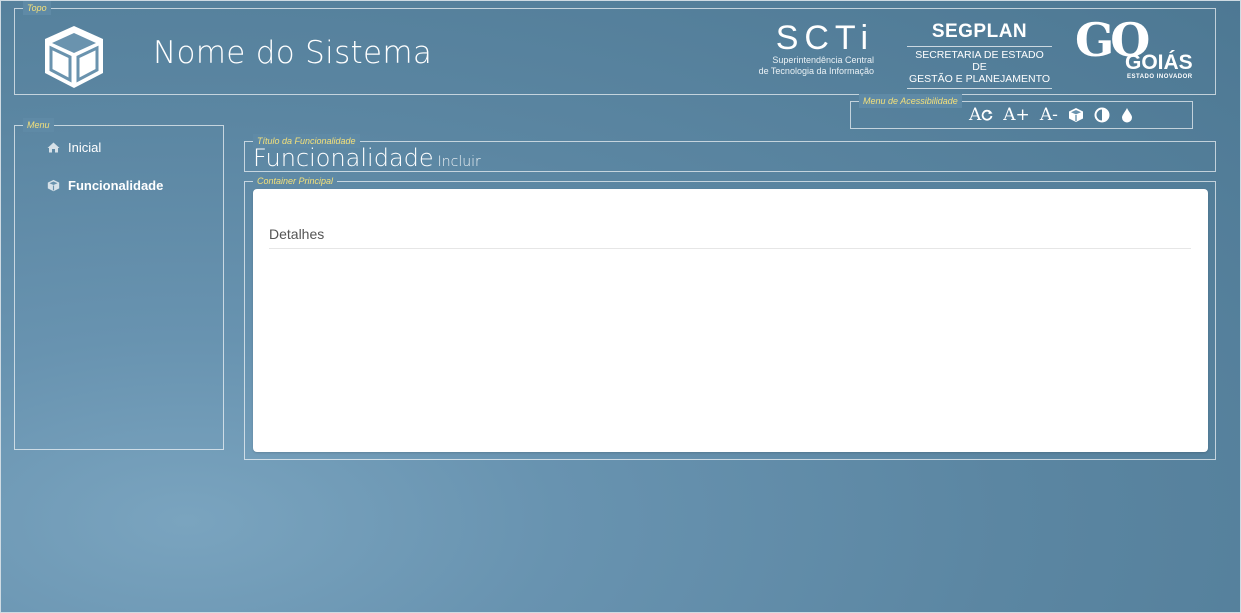 This screenshot has height=613, width=1241. Describe the element at coordinates (53, 147) in the screenshot. I see `home-icon` at that location.